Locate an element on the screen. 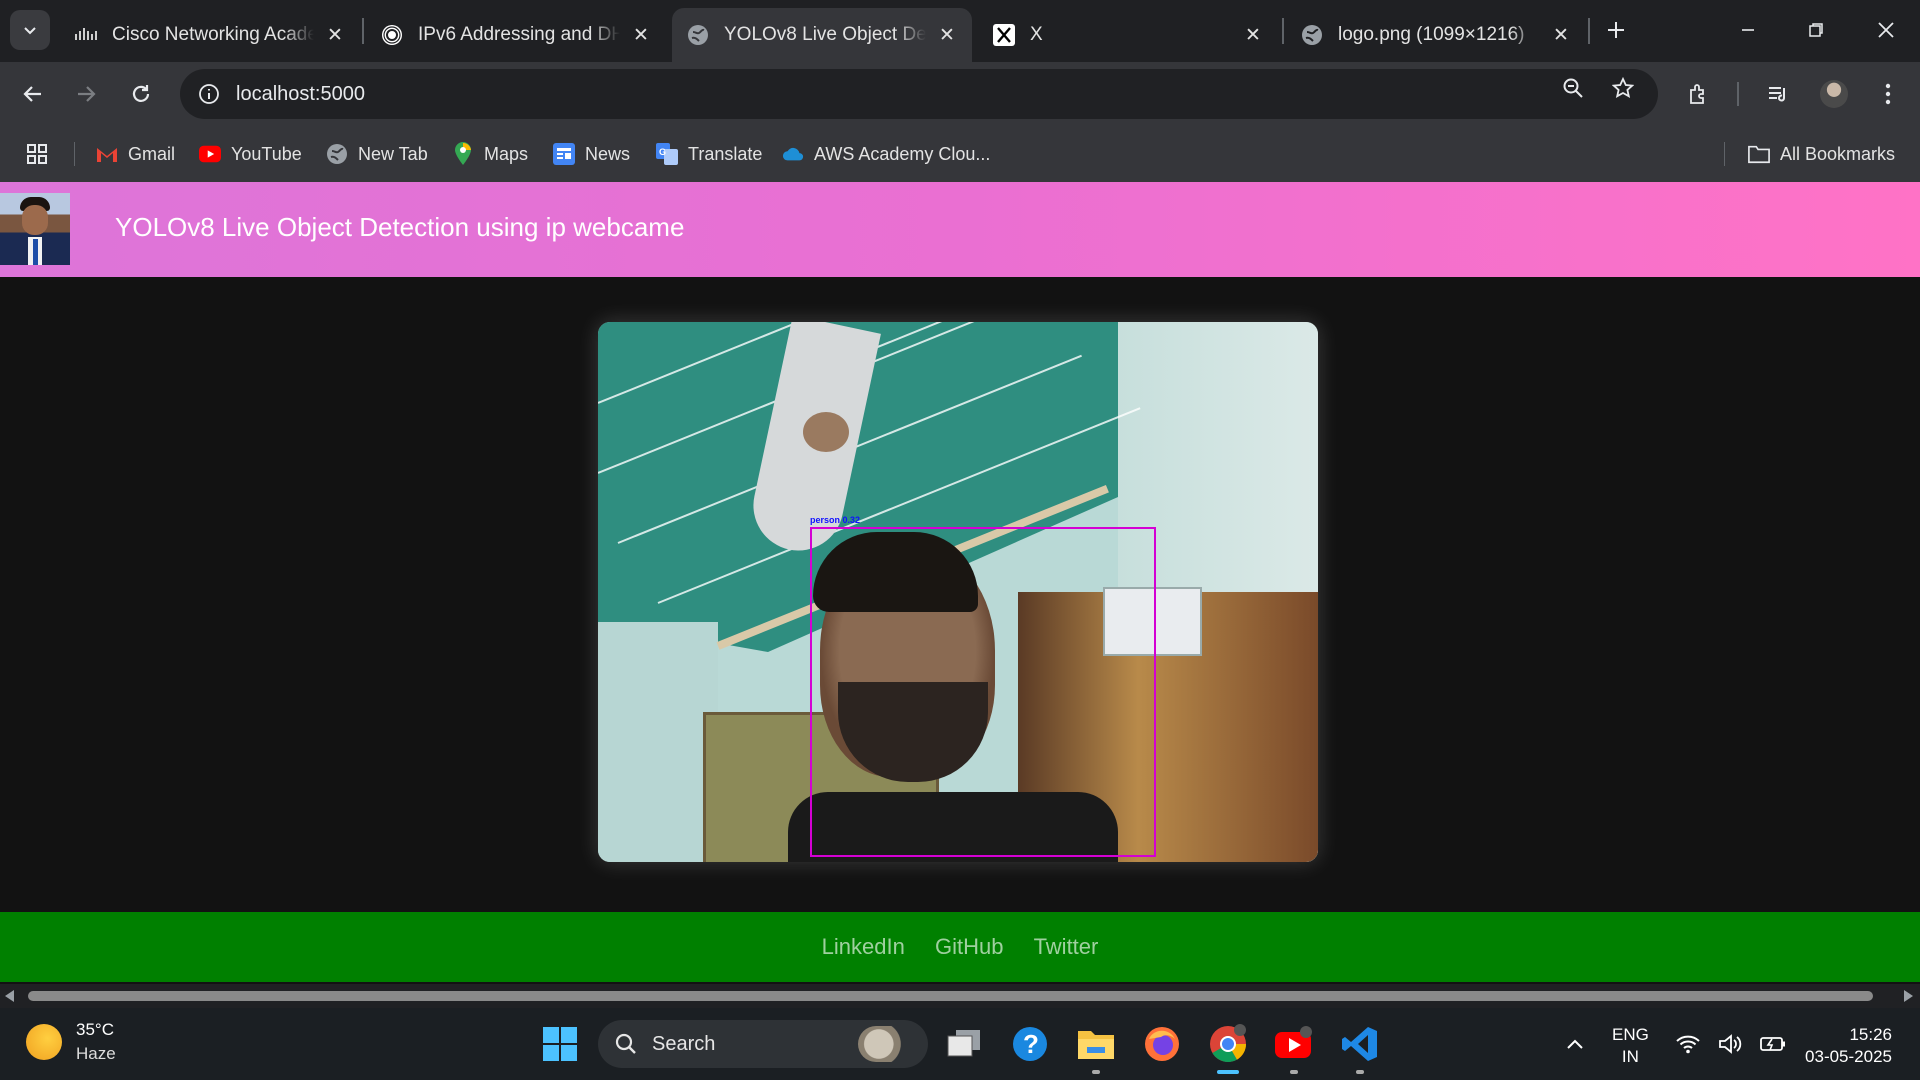  bookmark-new-tab: New Tab is located at coordinates (377, 154).